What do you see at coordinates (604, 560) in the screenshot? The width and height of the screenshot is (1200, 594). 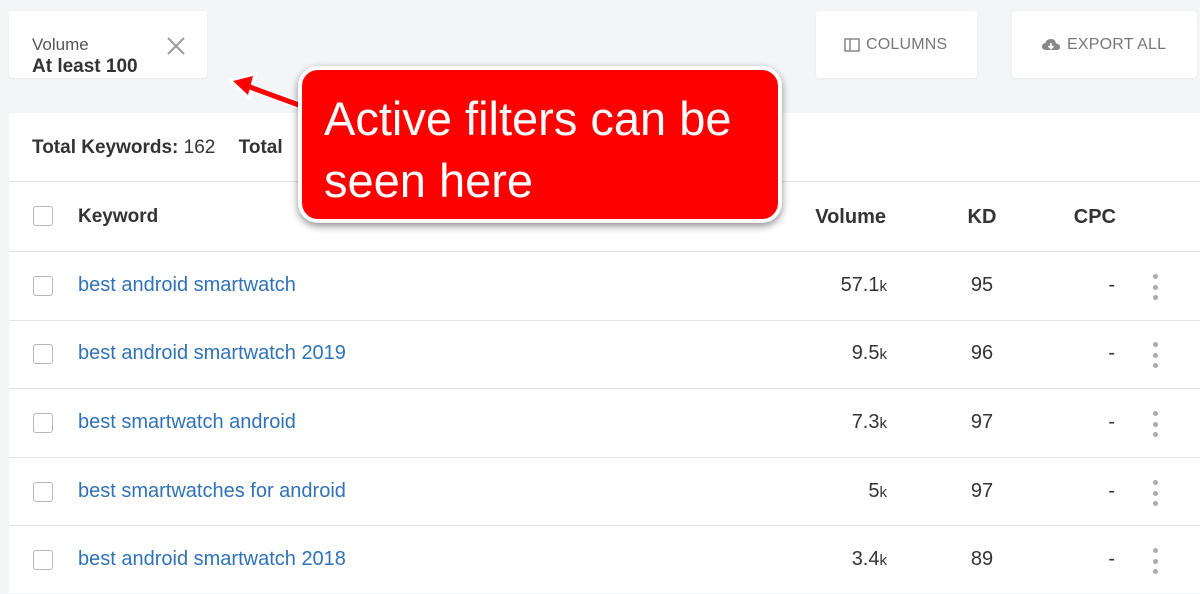 I see `table-row: best android smartwatch 2018 3.4k 89 -` at bounding box center [604, 560].